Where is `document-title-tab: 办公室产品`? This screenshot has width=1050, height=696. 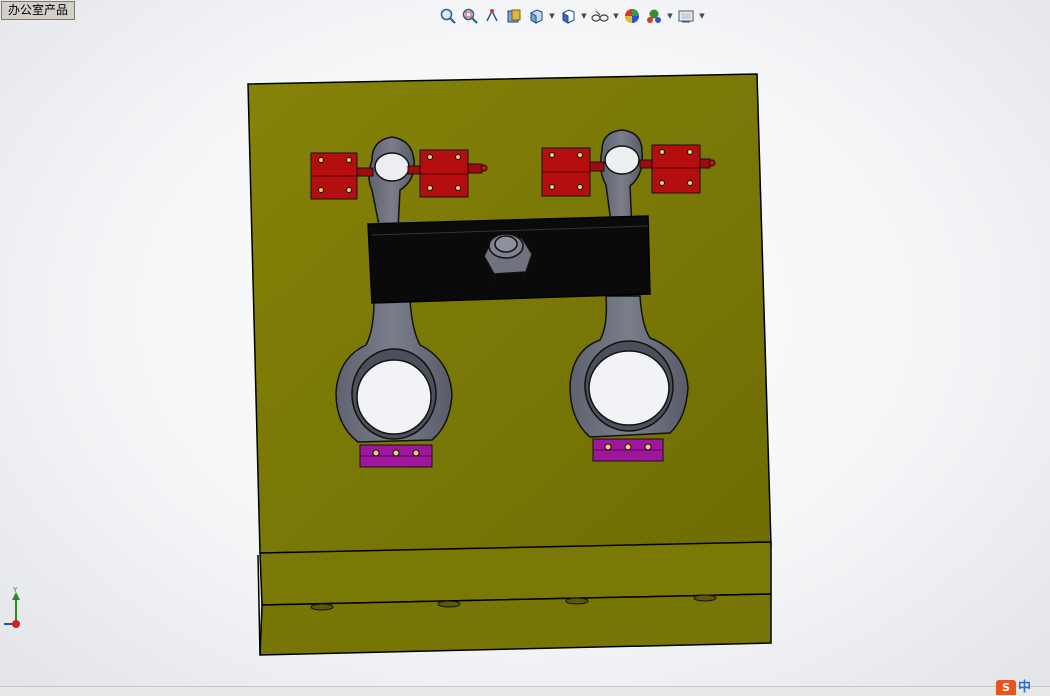 document-title-tab: 办公室产品 is located at coordinates (38, 10).